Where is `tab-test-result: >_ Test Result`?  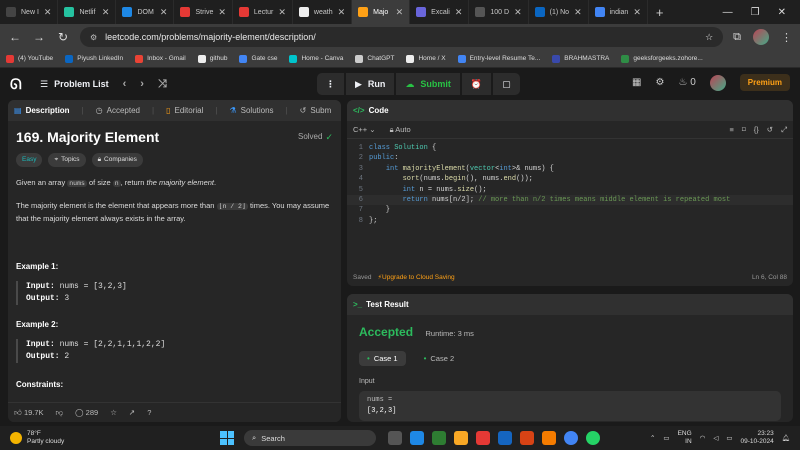 tab-test-result: >_ Test Result is located at coordinates (381, 304).